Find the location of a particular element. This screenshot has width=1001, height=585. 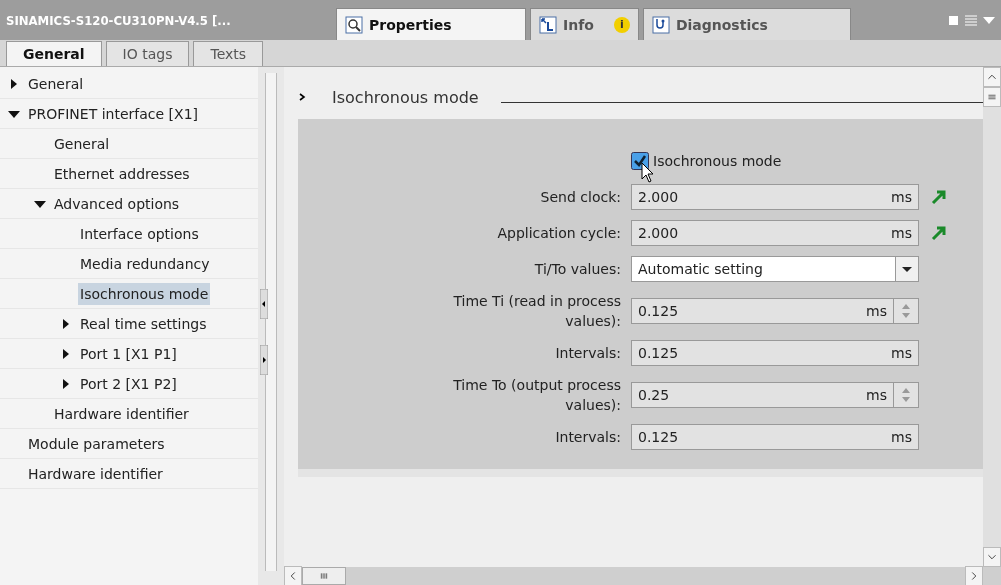

field-label: Application cycle: is located at coordinates (559, 233).